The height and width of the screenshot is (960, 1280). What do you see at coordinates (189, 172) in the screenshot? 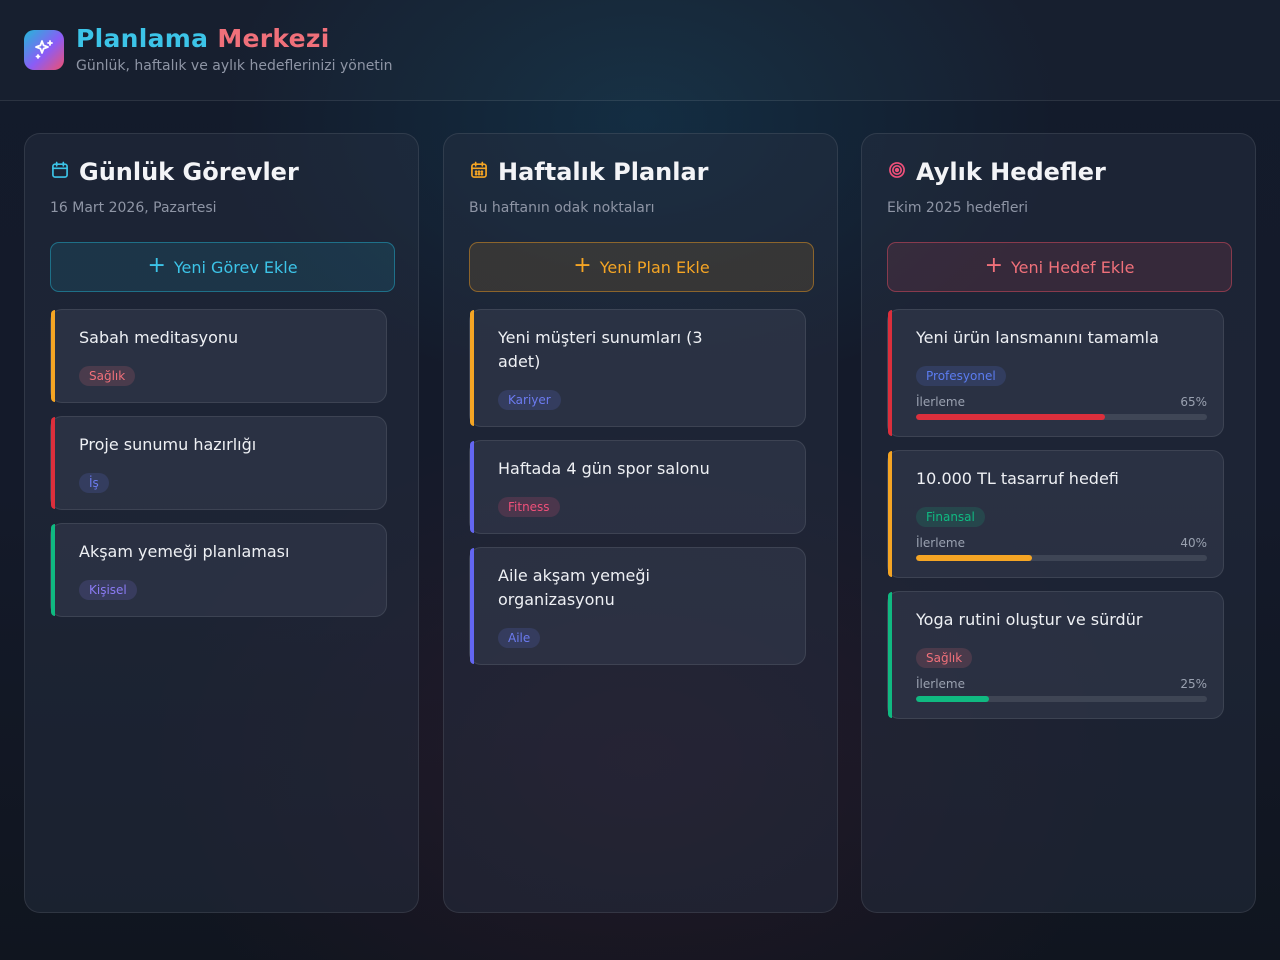
I see `column-title: Günlük Görevler` at bounding box center [189, 172].